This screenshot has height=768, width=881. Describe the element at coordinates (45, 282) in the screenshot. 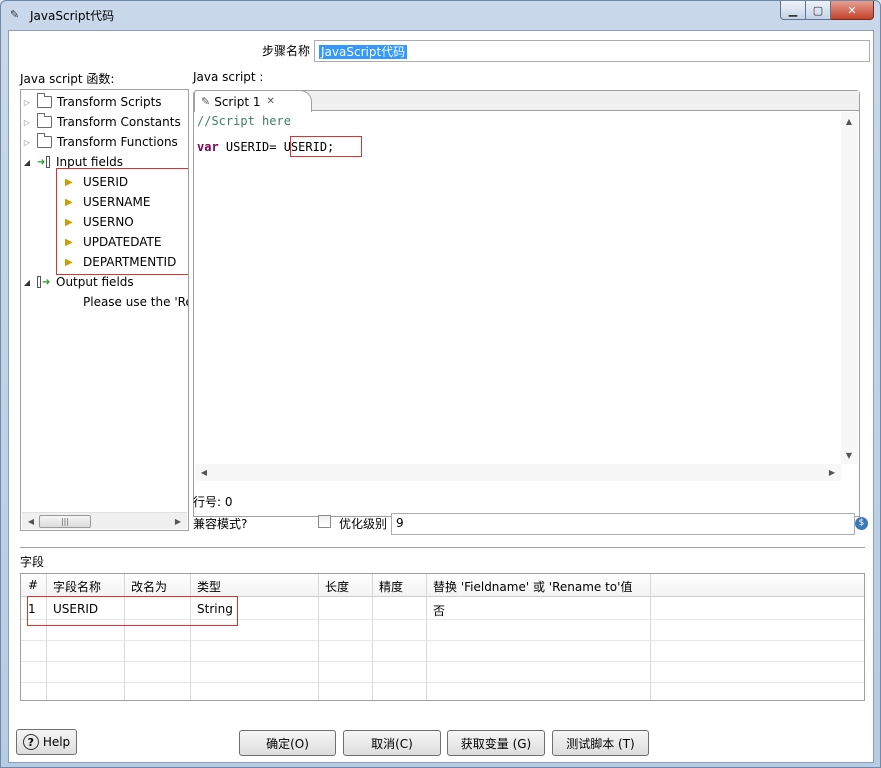

I see `output-fields-icon: ➜` at that location.